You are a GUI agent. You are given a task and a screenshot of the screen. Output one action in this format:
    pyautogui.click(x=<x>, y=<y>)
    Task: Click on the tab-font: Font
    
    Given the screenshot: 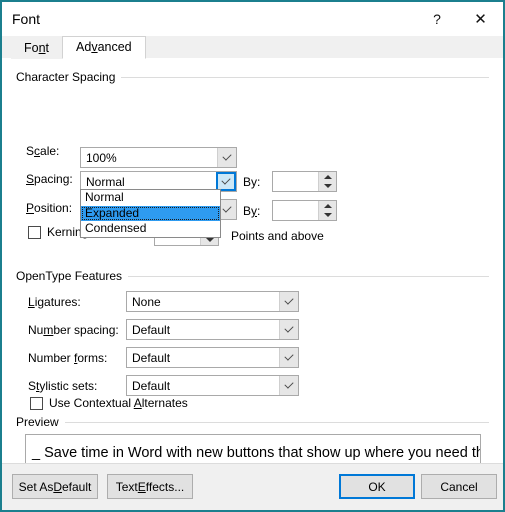 What is the action you would take?
    pyautogui.click(x=37, y=48)
    